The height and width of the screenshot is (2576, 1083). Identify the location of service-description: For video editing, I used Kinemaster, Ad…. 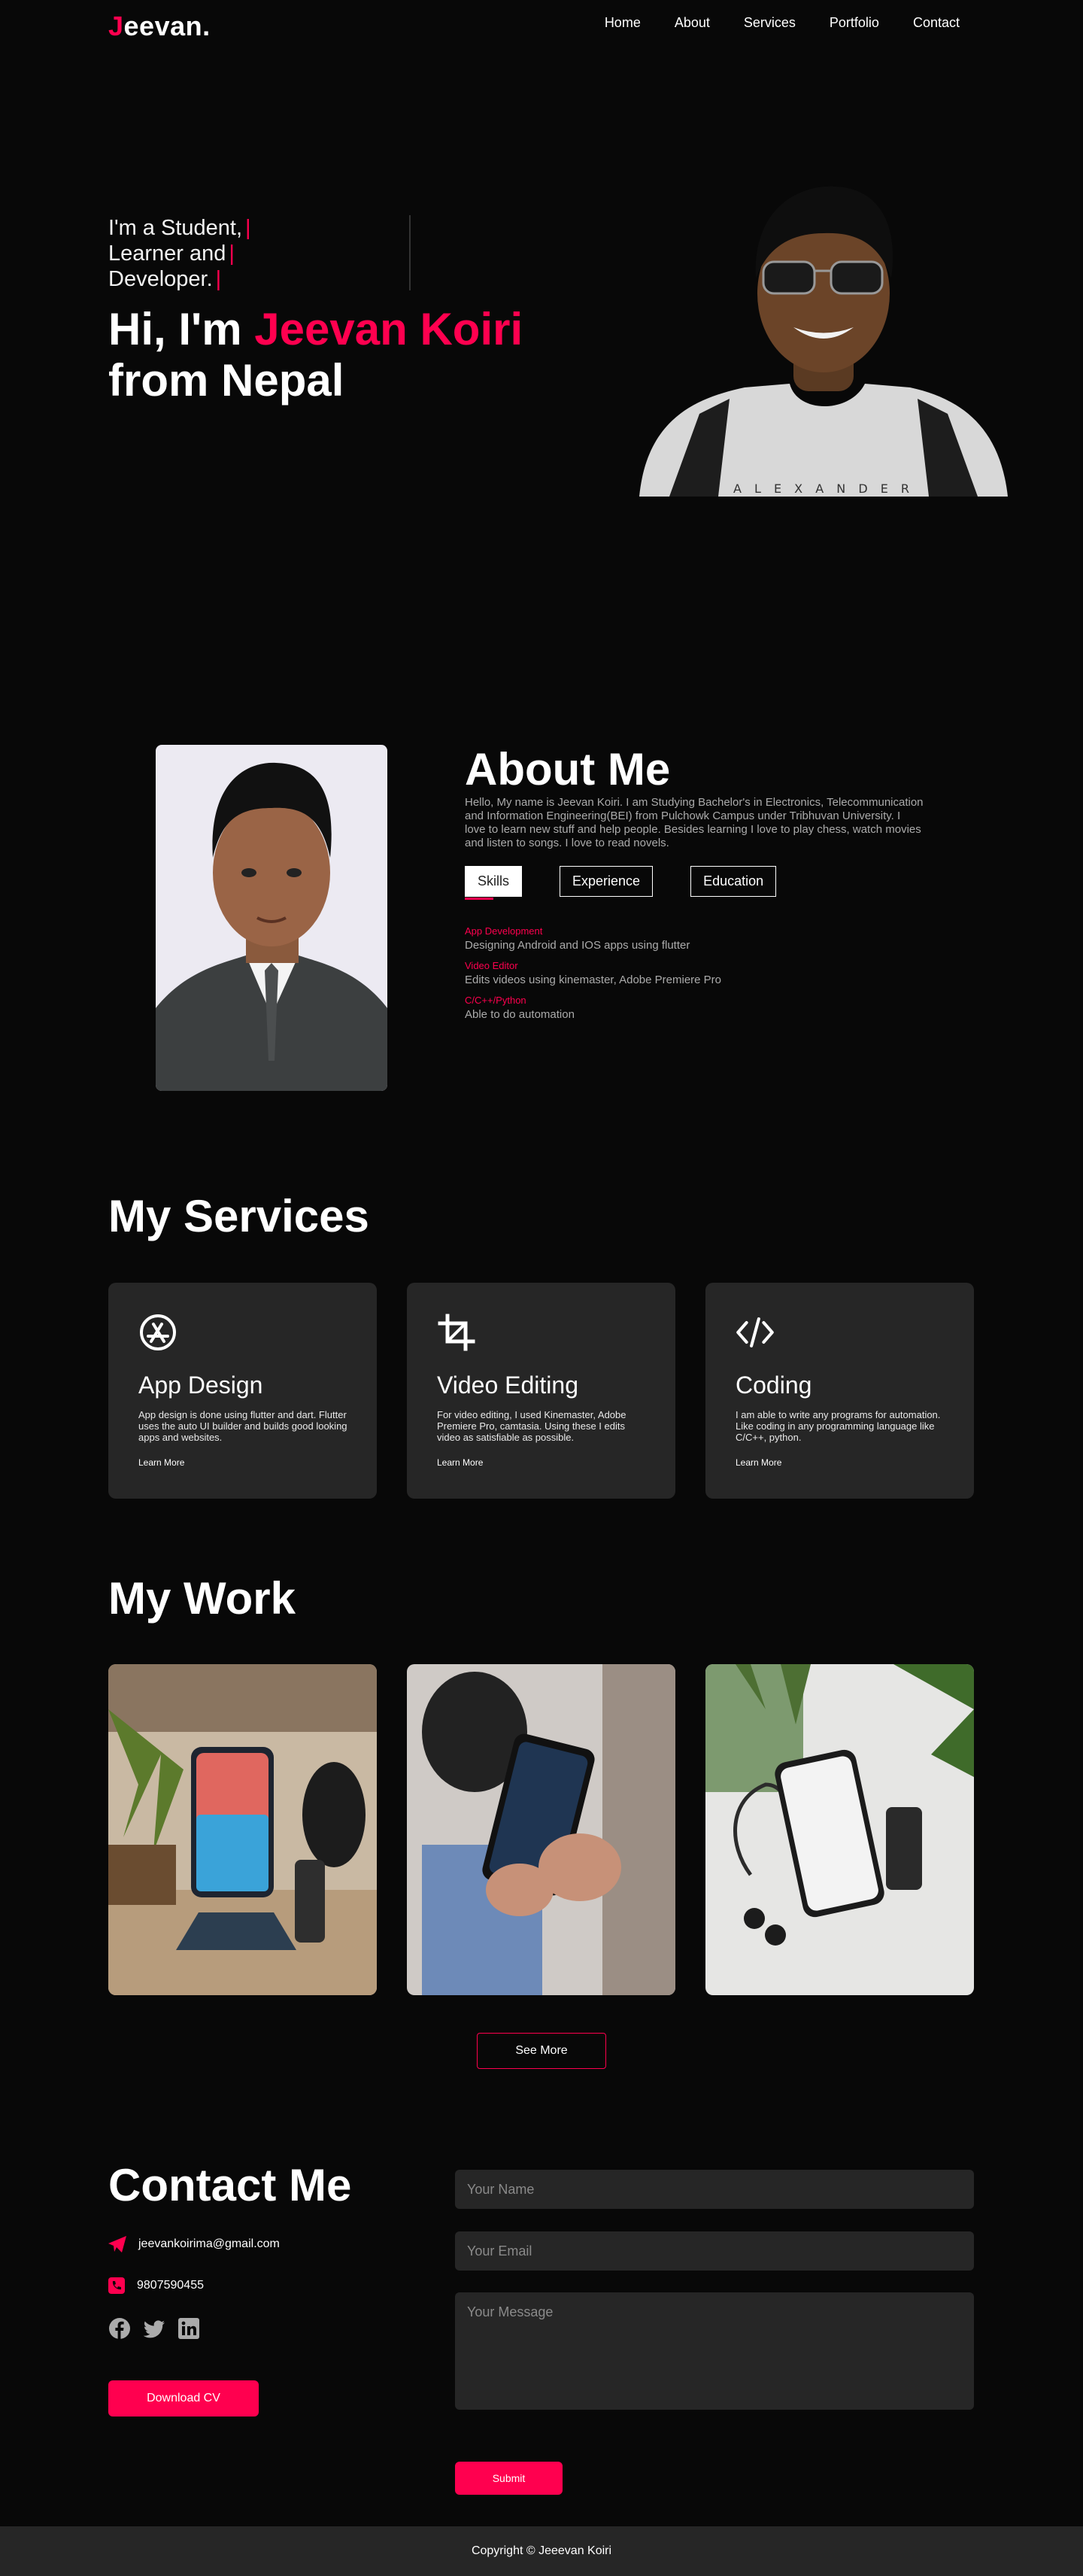
(531, 1426).